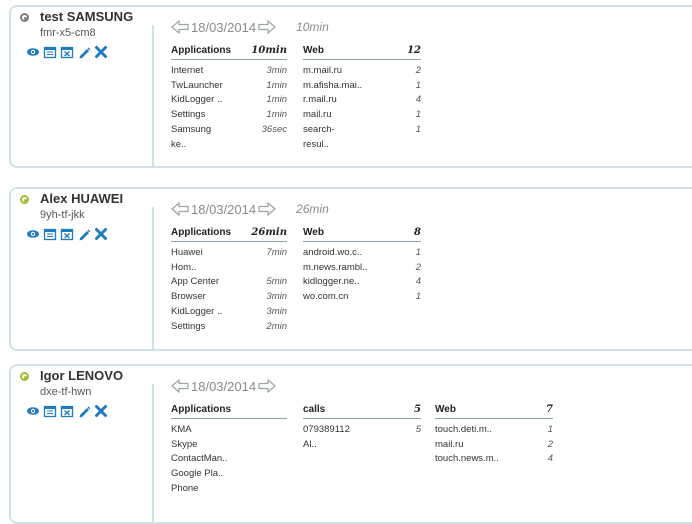 The image size is (692, 524). I want to click on item-label: Browser, so click(188, 297).